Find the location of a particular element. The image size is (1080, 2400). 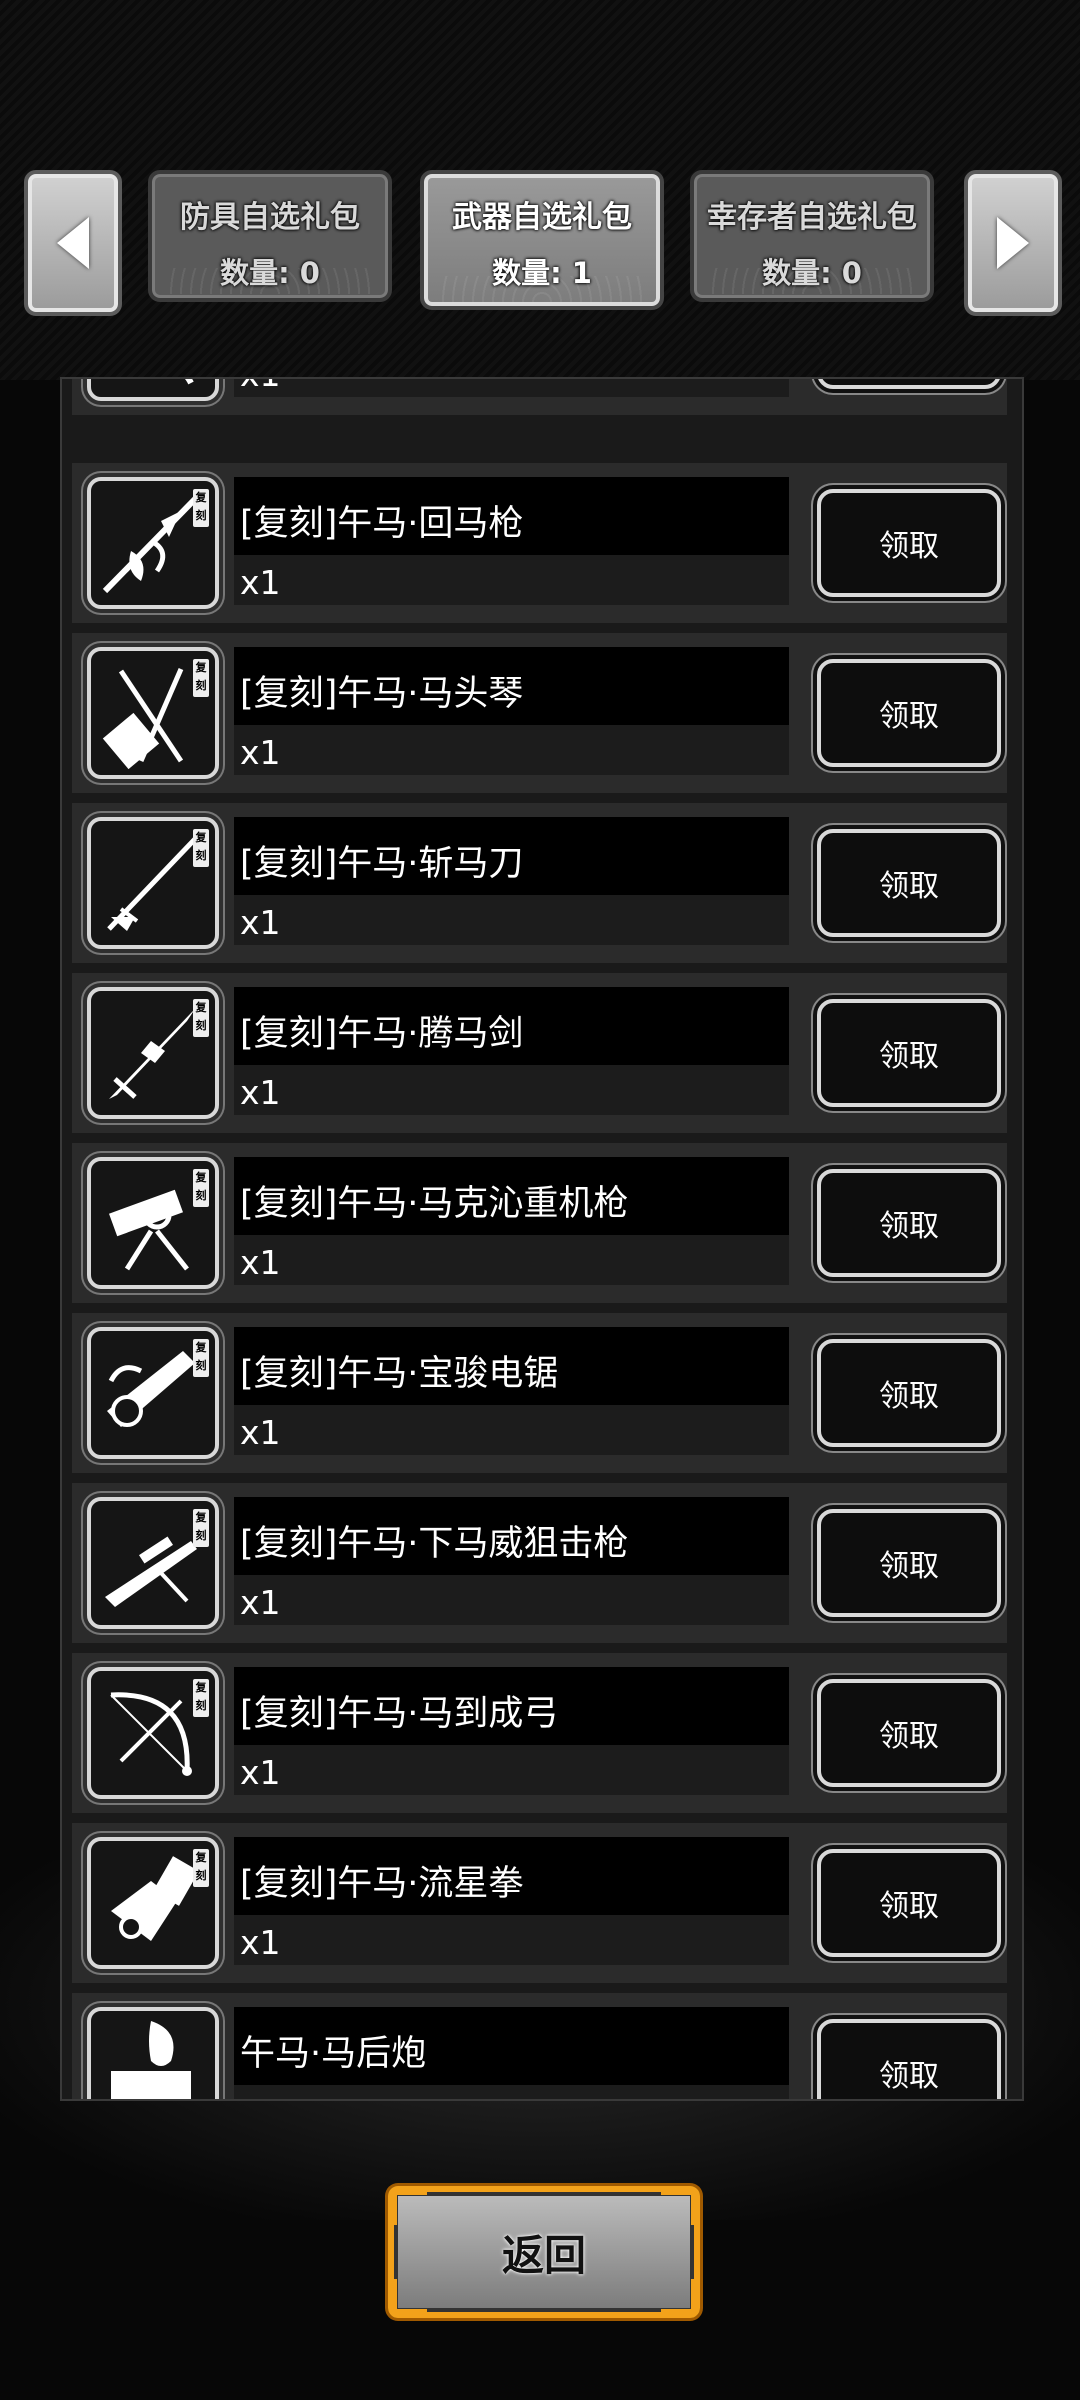

item-name: [复刻]午马·马到成弓 is located at coordinates (399, 1714).